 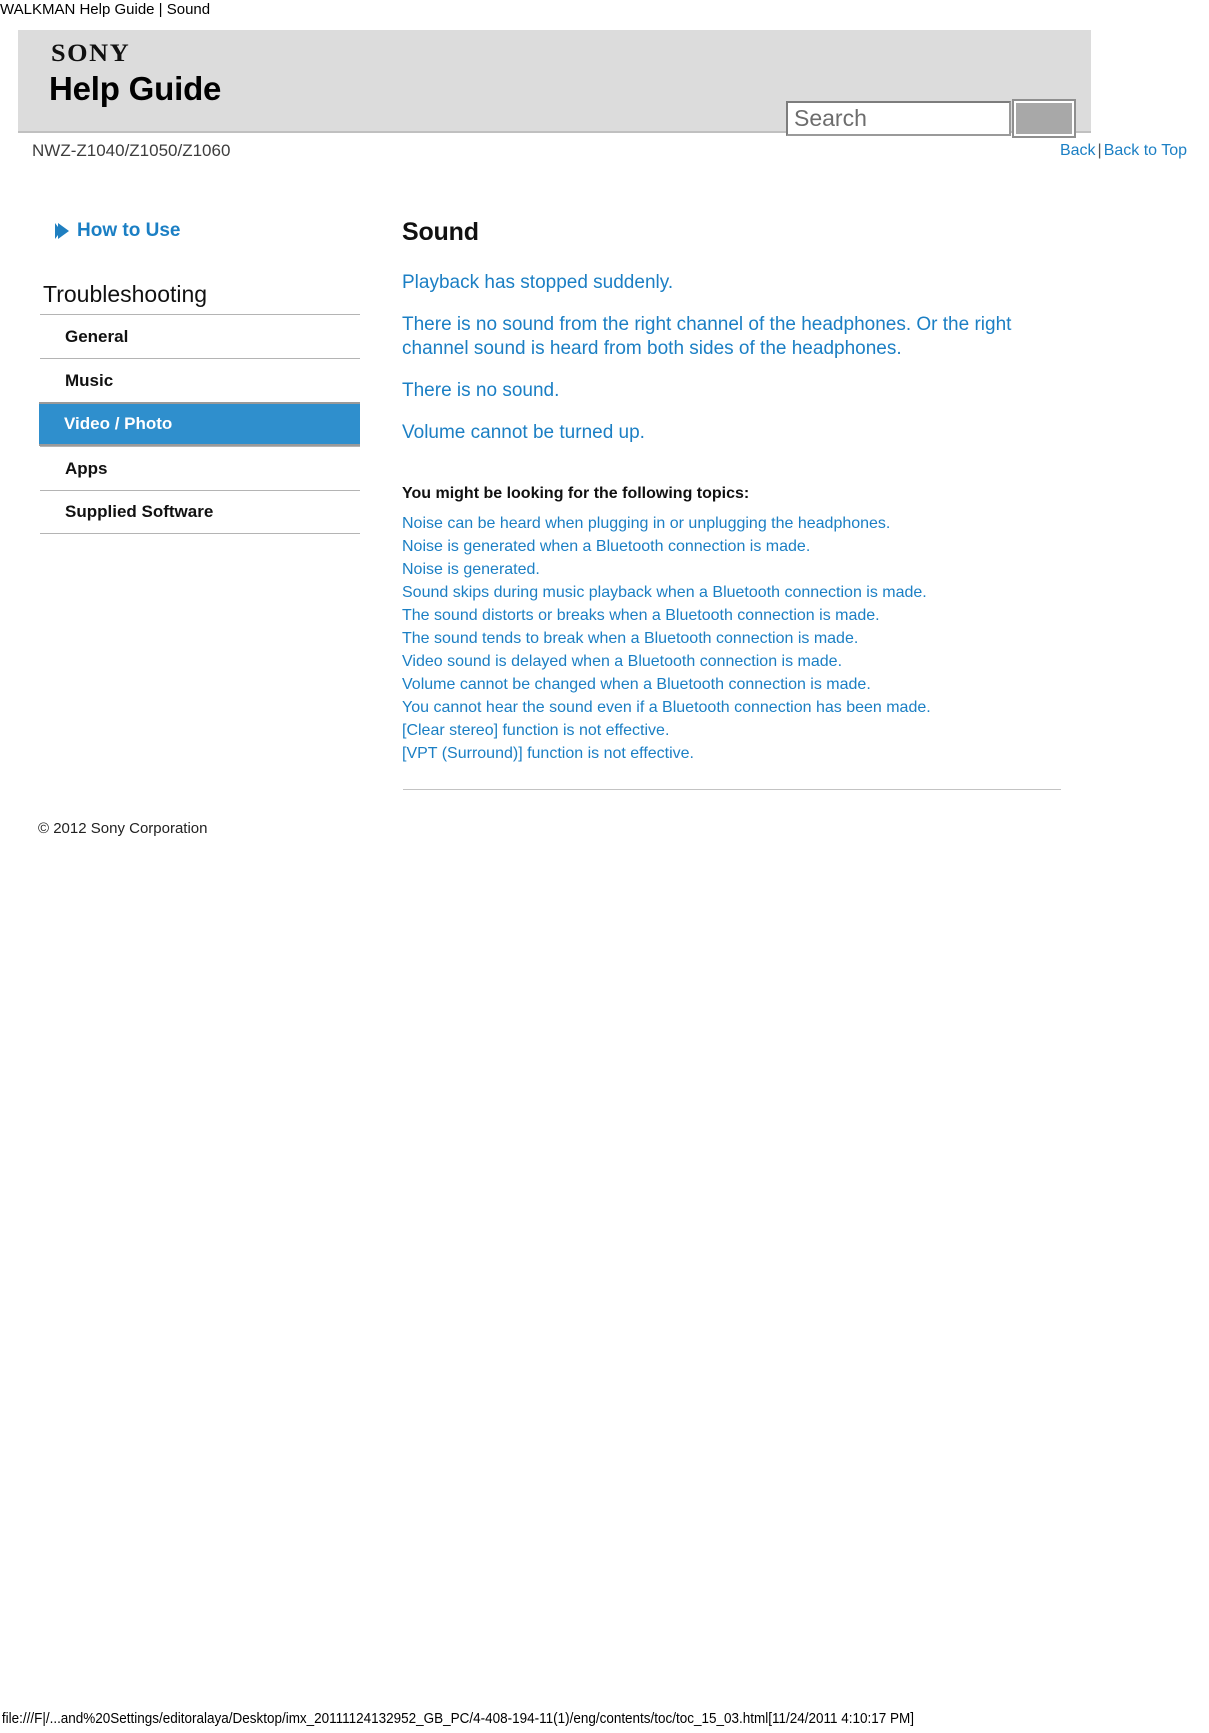 What do you see at coordinates (440, 232) in the screenshot?
I see `content-heading: Sound` at bounding box center [440, 232].